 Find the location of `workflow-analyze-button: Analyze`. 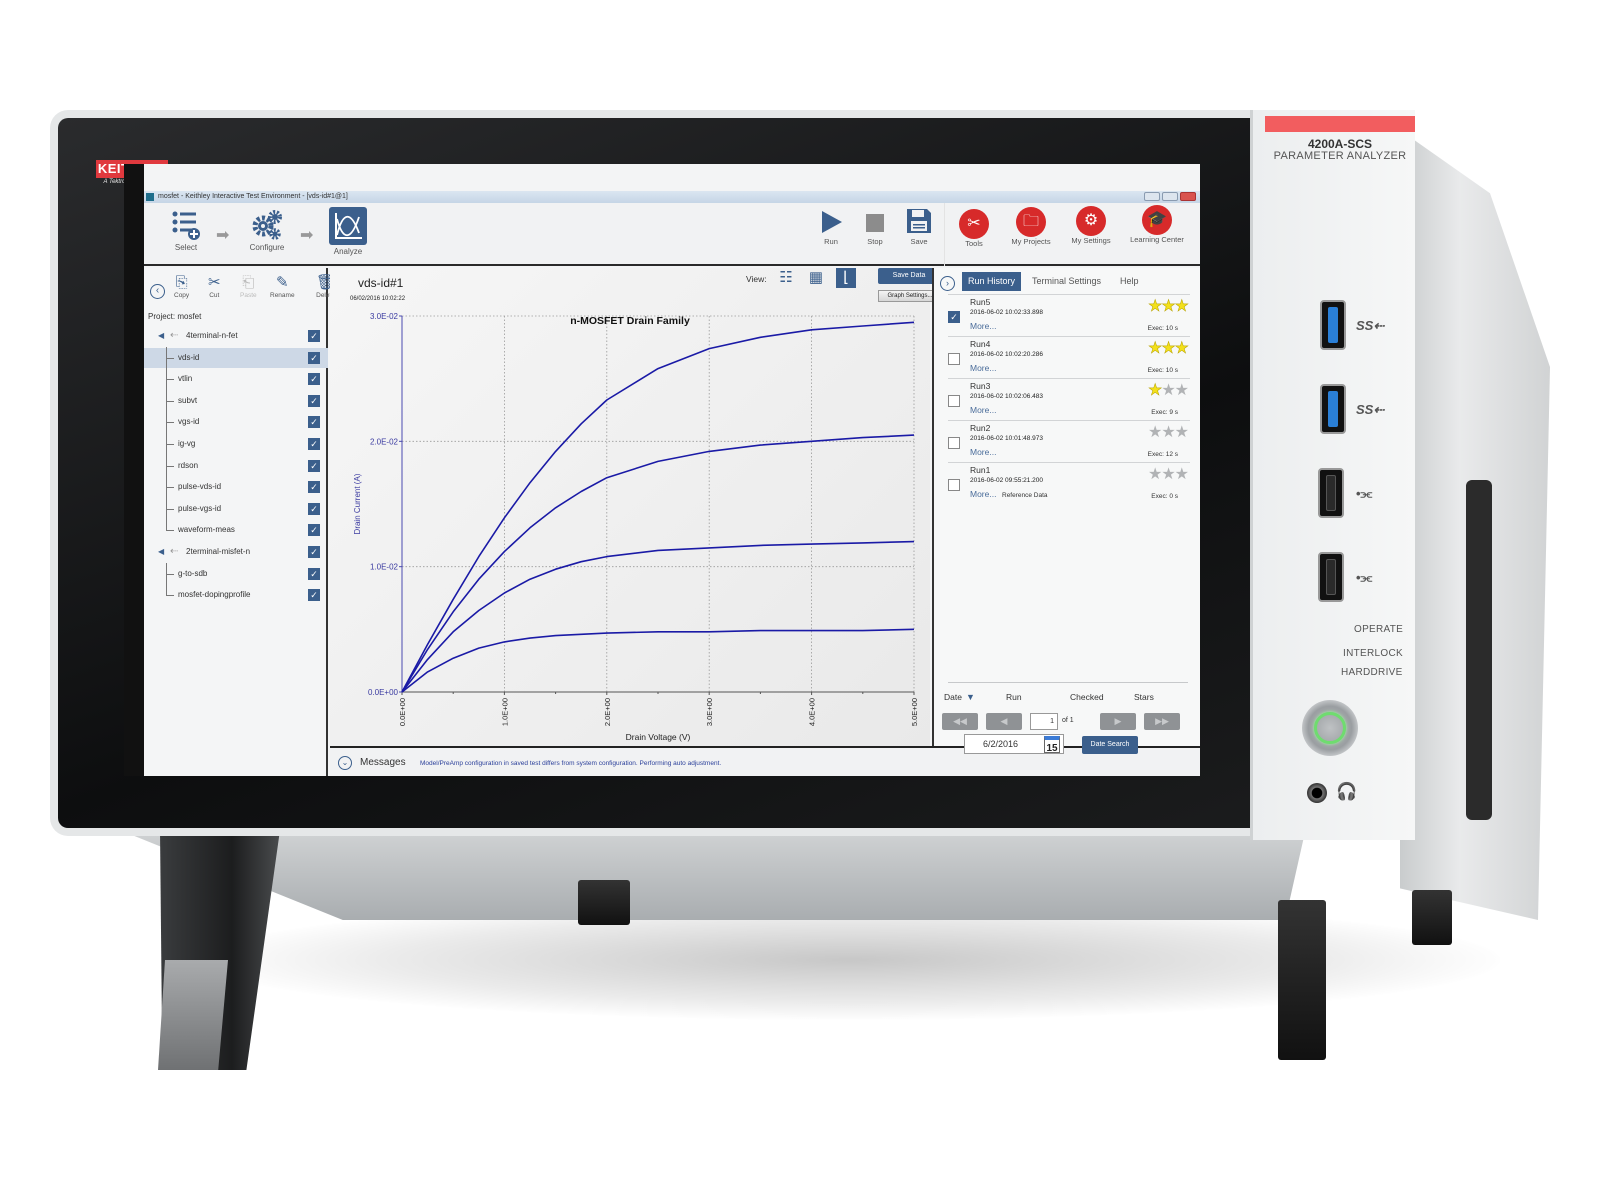

workflow-analyze-button: Analyze is located at coordinates (348, 231).